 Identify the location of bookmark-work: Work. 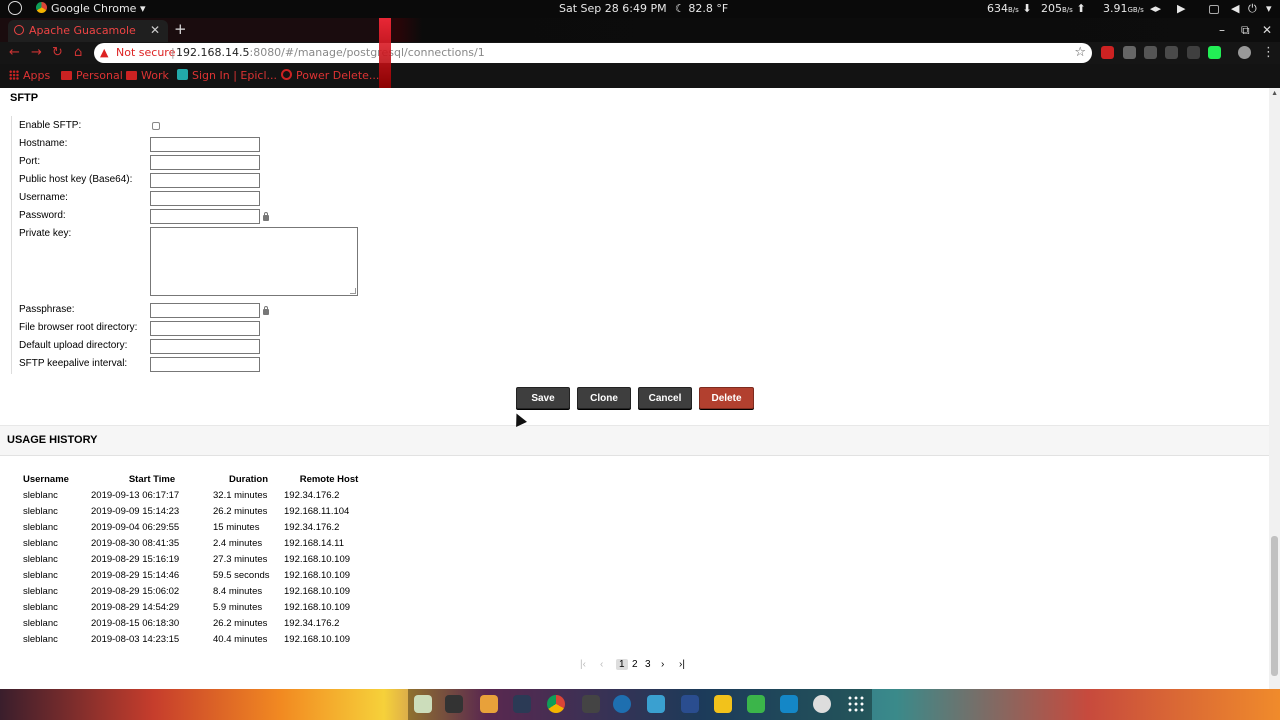
(147, 75).